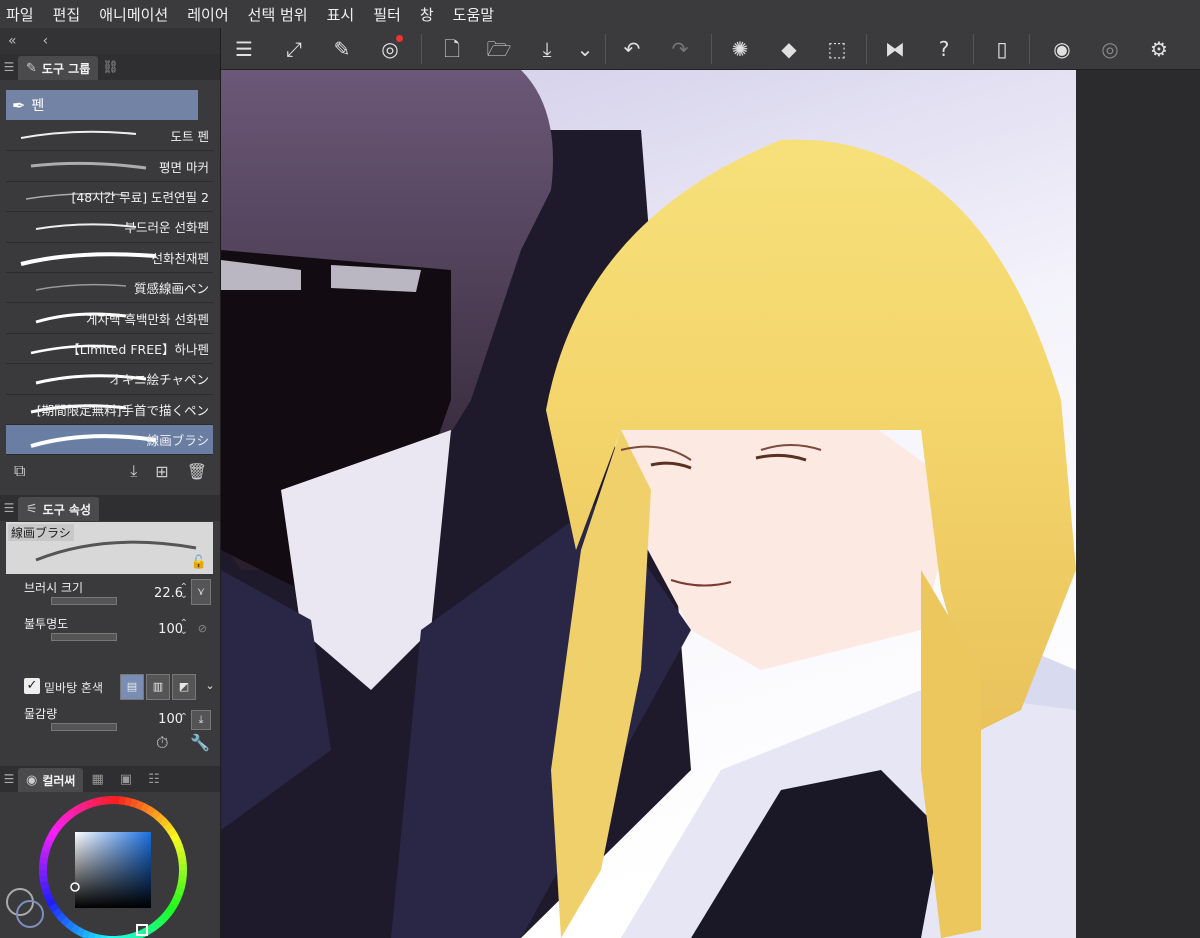 Image resolution: width=1200 pixels, height=938 pixels. What do you see at coordinates (122, 410) in the screenshot?
I see `brush-name: [期間限定無料]手首で描くペン` at bounding box center [122, 410].